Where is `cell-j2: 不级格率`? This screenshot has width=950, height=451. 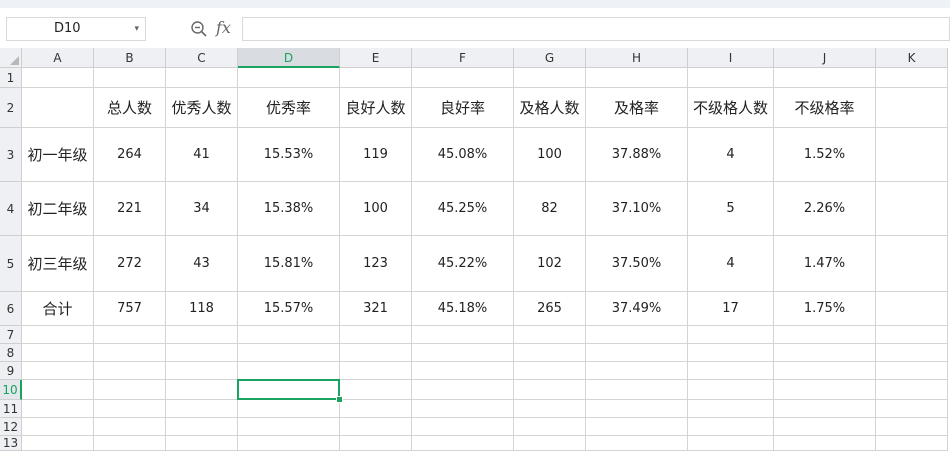
cell-j2: 不级格率 is located at coordinates (825, 108).